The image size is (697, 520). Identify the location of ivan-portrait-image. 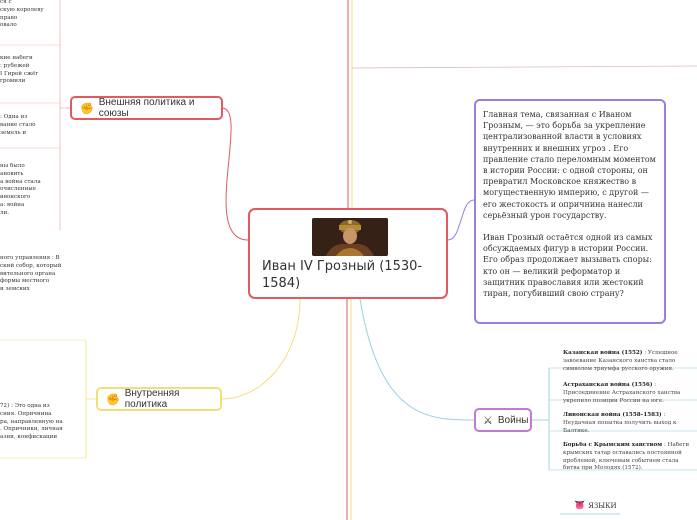
(350, 237).